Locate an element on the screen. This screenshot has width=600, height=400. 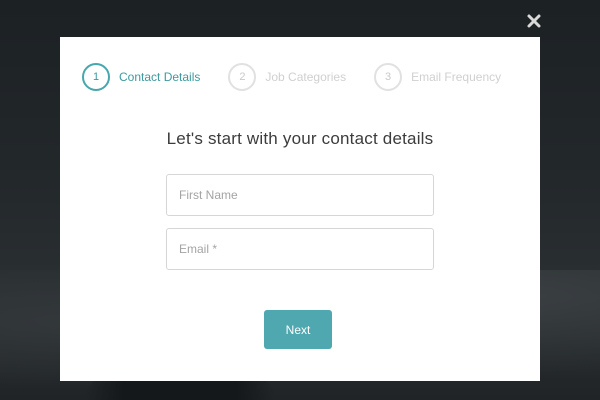
first-name-input is located at coordinates (300, 195).